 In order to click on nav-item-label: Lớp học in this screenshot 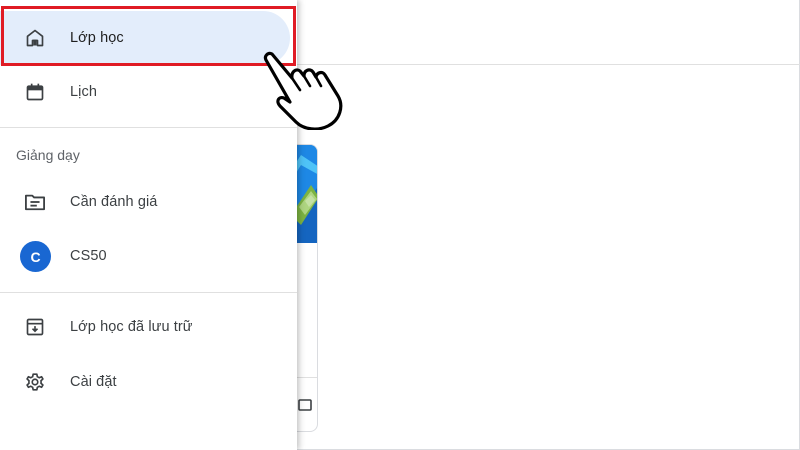, I will do `click(97, 38)`.